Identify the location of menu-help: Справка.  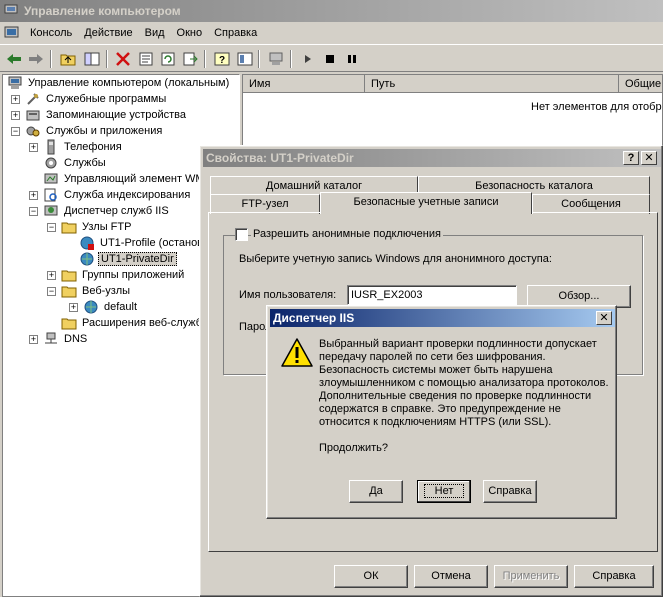
(235, 33).